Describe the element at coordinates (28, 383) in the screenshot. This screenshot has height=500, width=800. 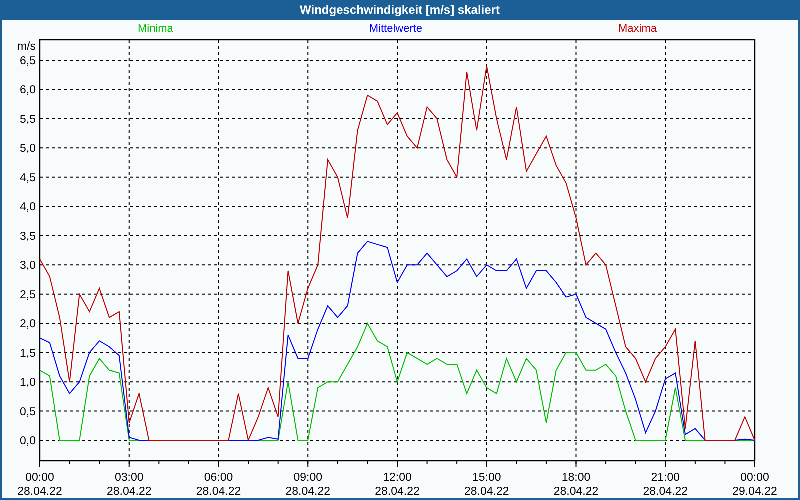
I see `y-tick-label: 1,0` at that location.